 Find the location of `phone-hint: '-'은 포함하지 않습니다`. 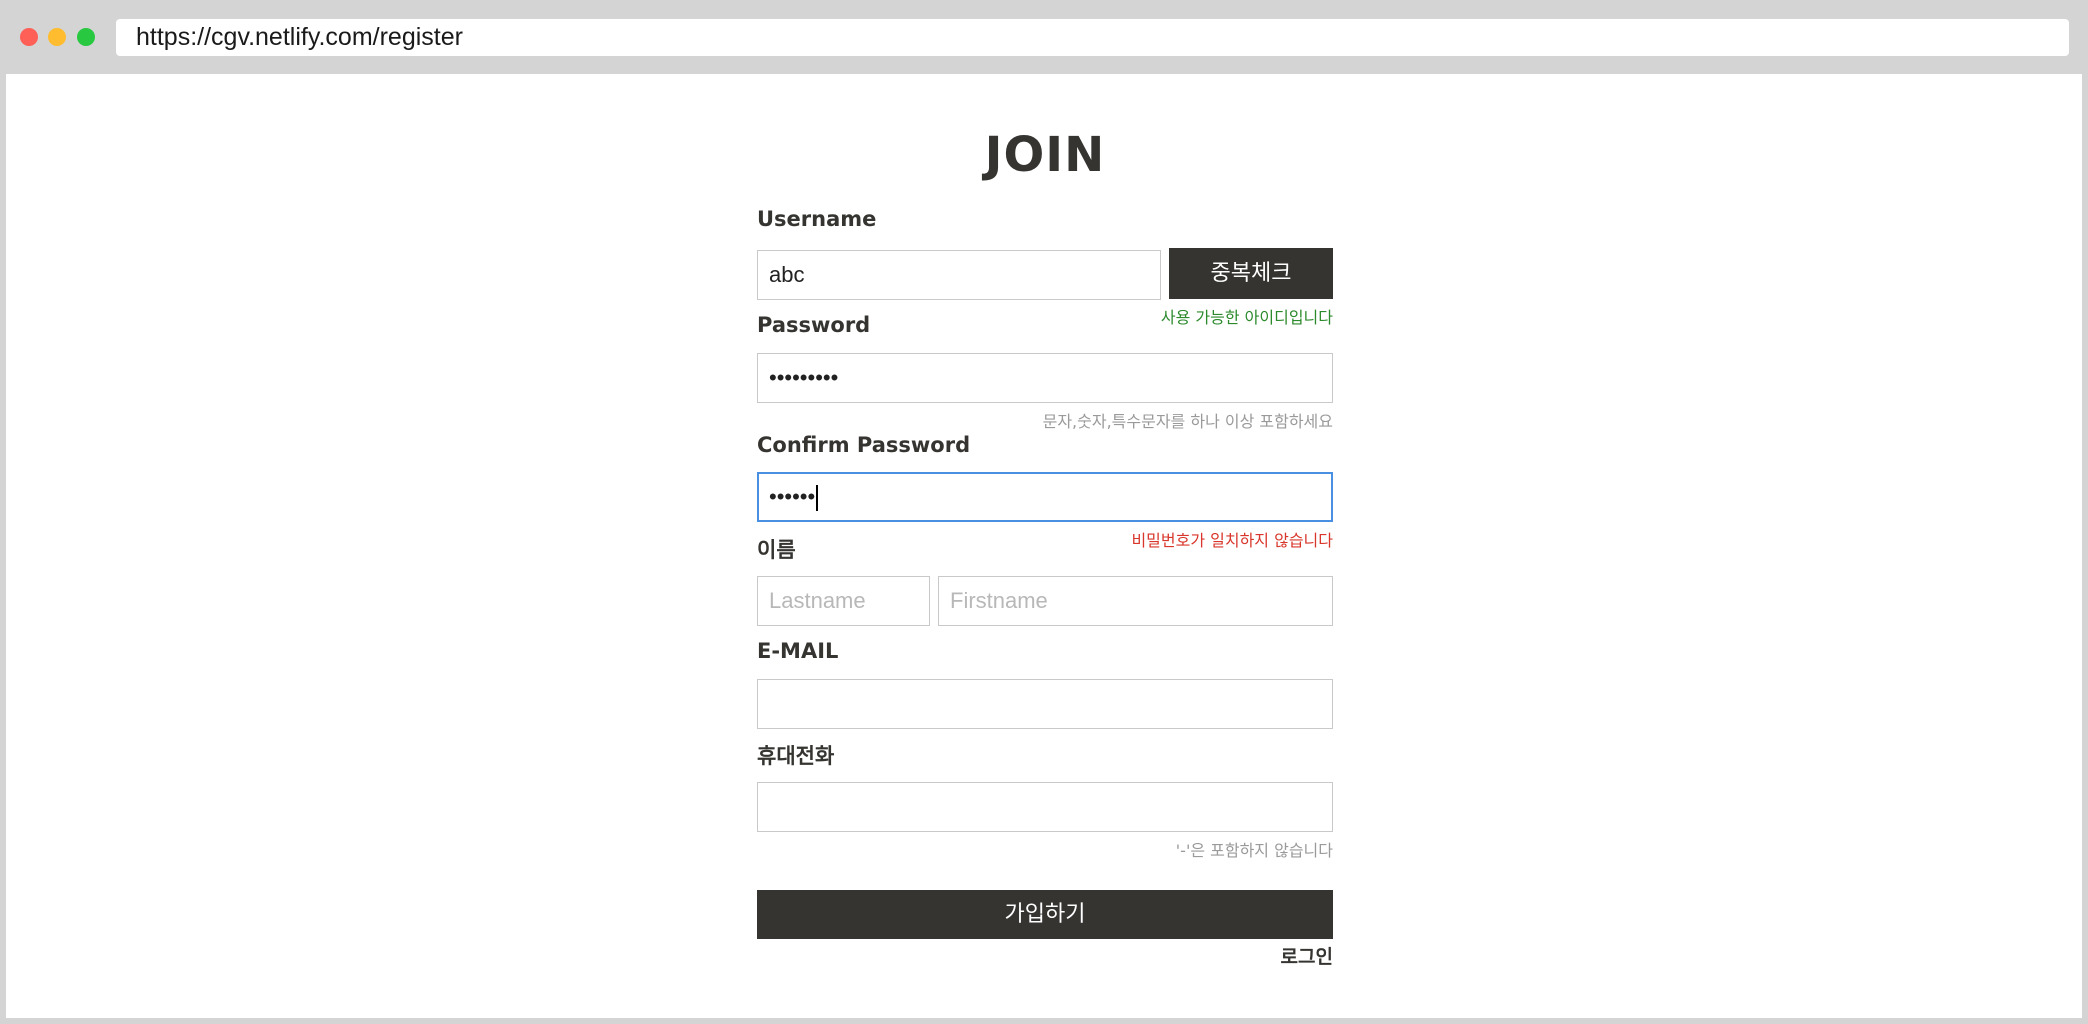

phone-hint: '-'은 포함하지 않습니다 is located at coordinates (1254, 850).